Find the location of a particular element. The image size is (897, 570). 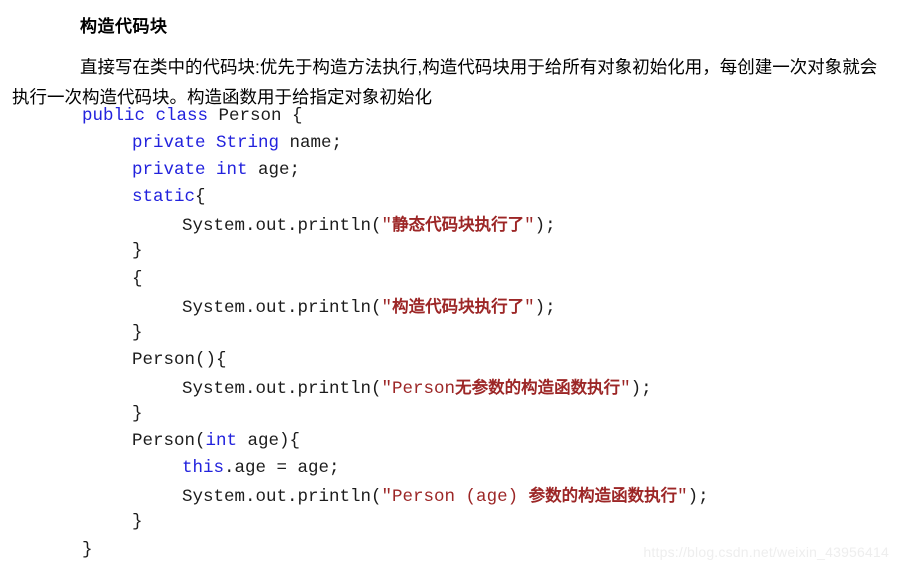

code-token: this is located at coordinates (203, 468).